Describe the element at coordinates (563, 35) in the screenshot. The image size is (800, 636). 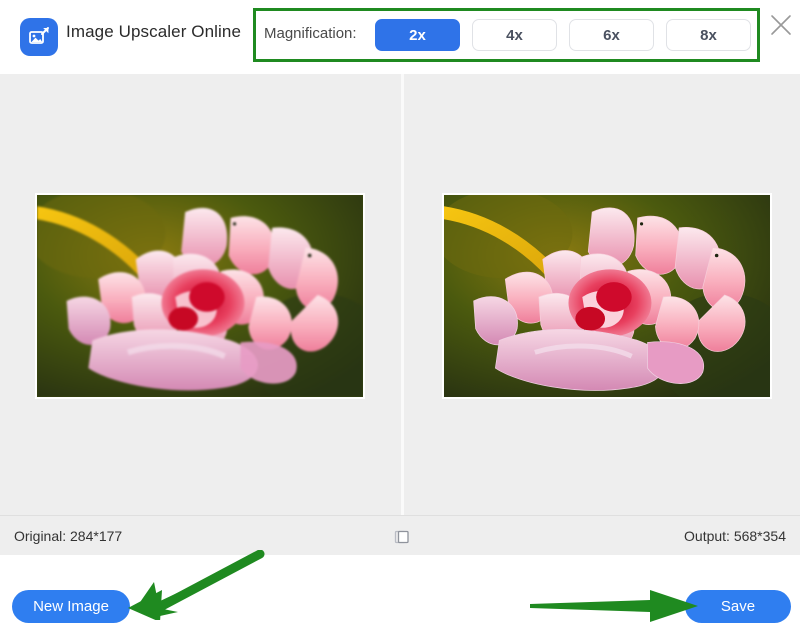
I see `magnification-options: 2x 4x 6x 8x` at that location.